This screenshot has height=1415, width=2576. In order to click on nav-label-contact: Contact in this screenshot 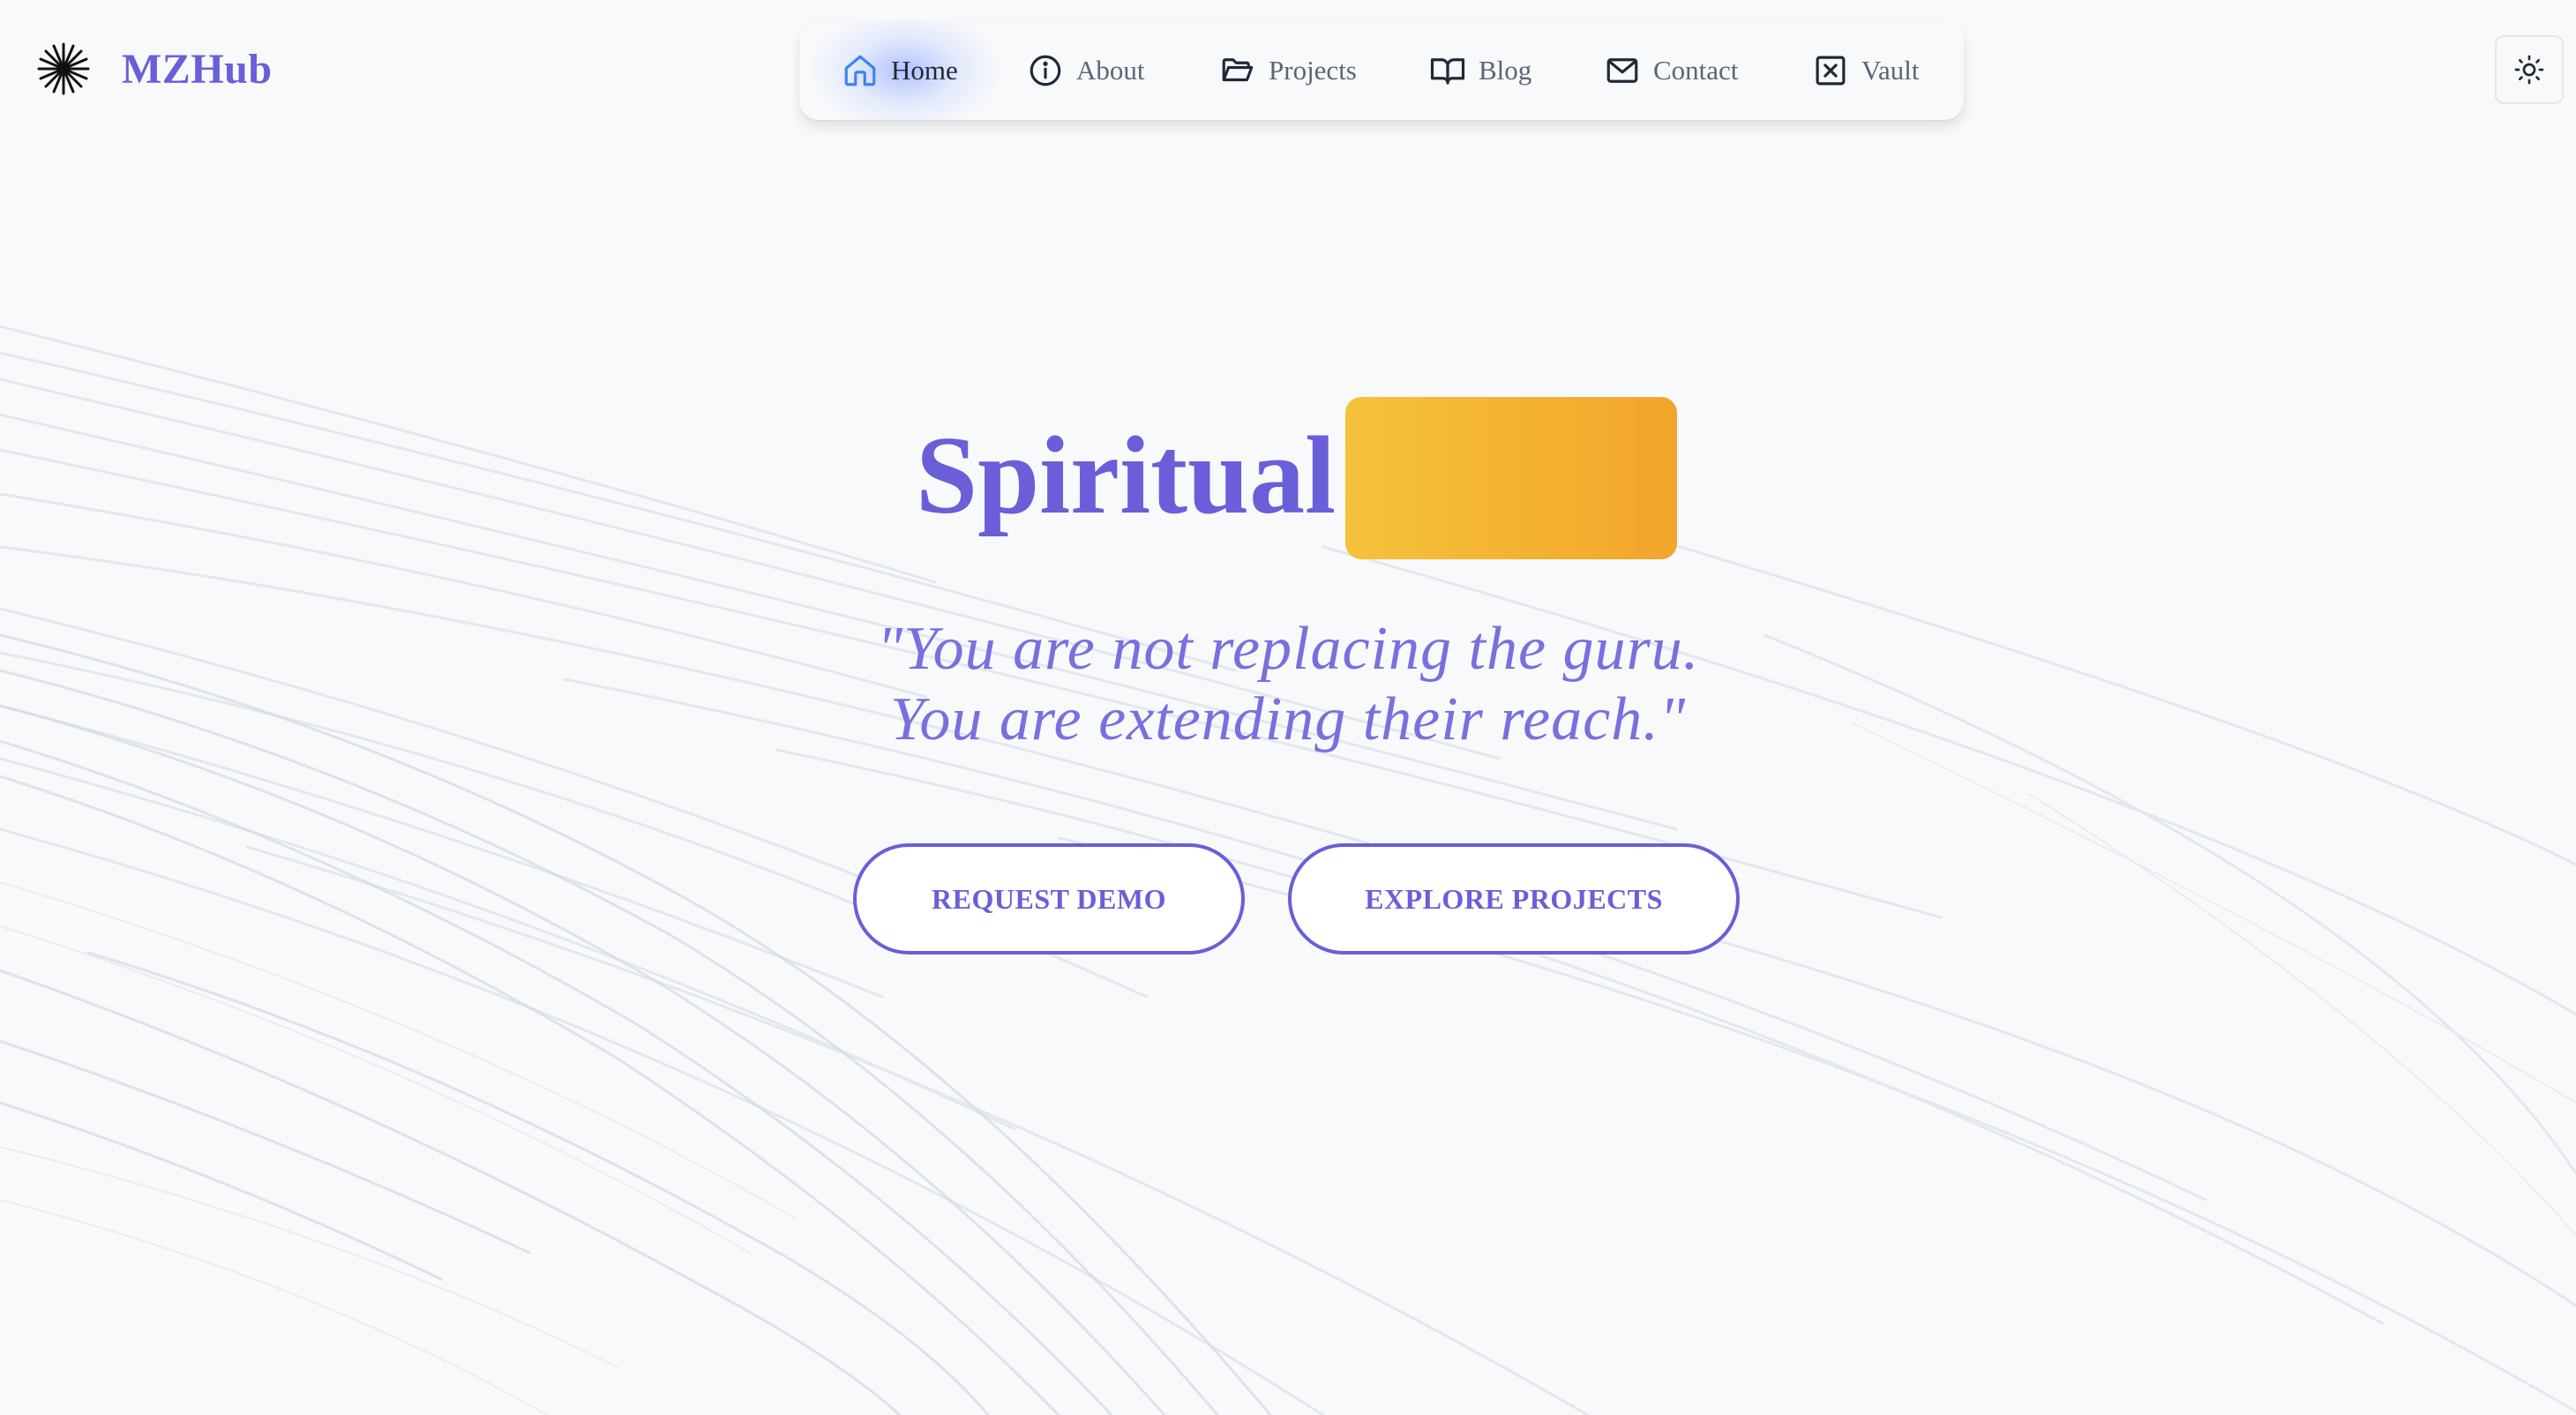, I will do `click(1696, 70)`.